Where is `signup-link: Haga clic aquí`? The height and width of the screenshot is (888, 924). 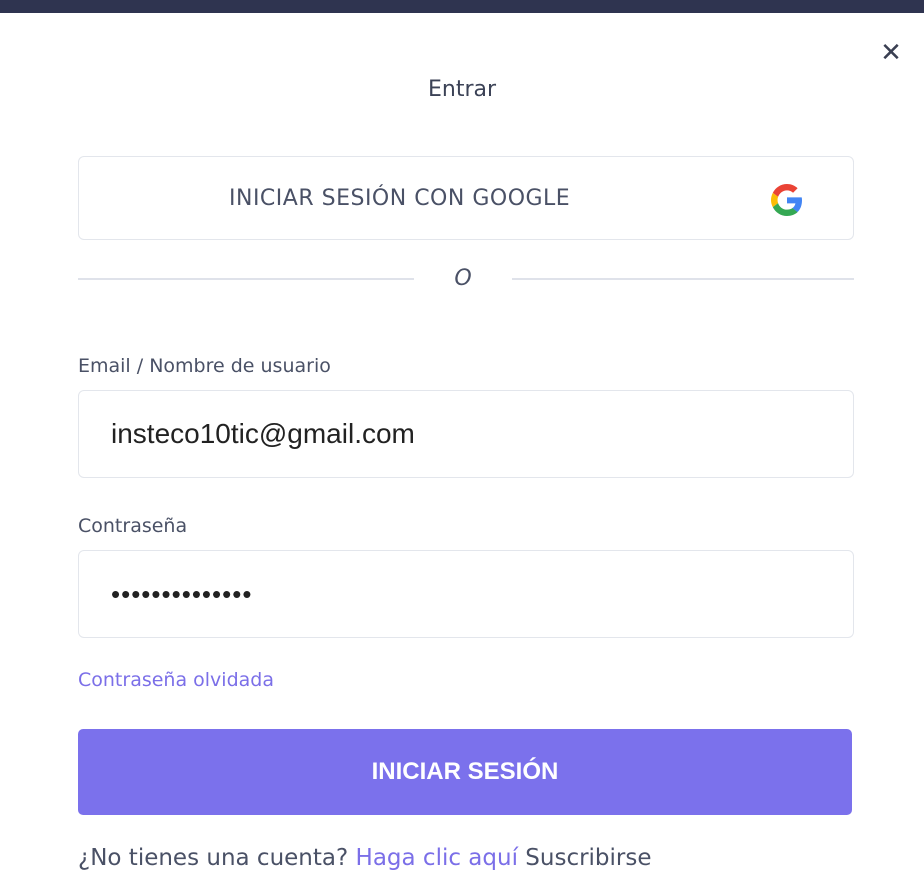
signup-link: Haga clic aquí is located at coordinates (437, 858).